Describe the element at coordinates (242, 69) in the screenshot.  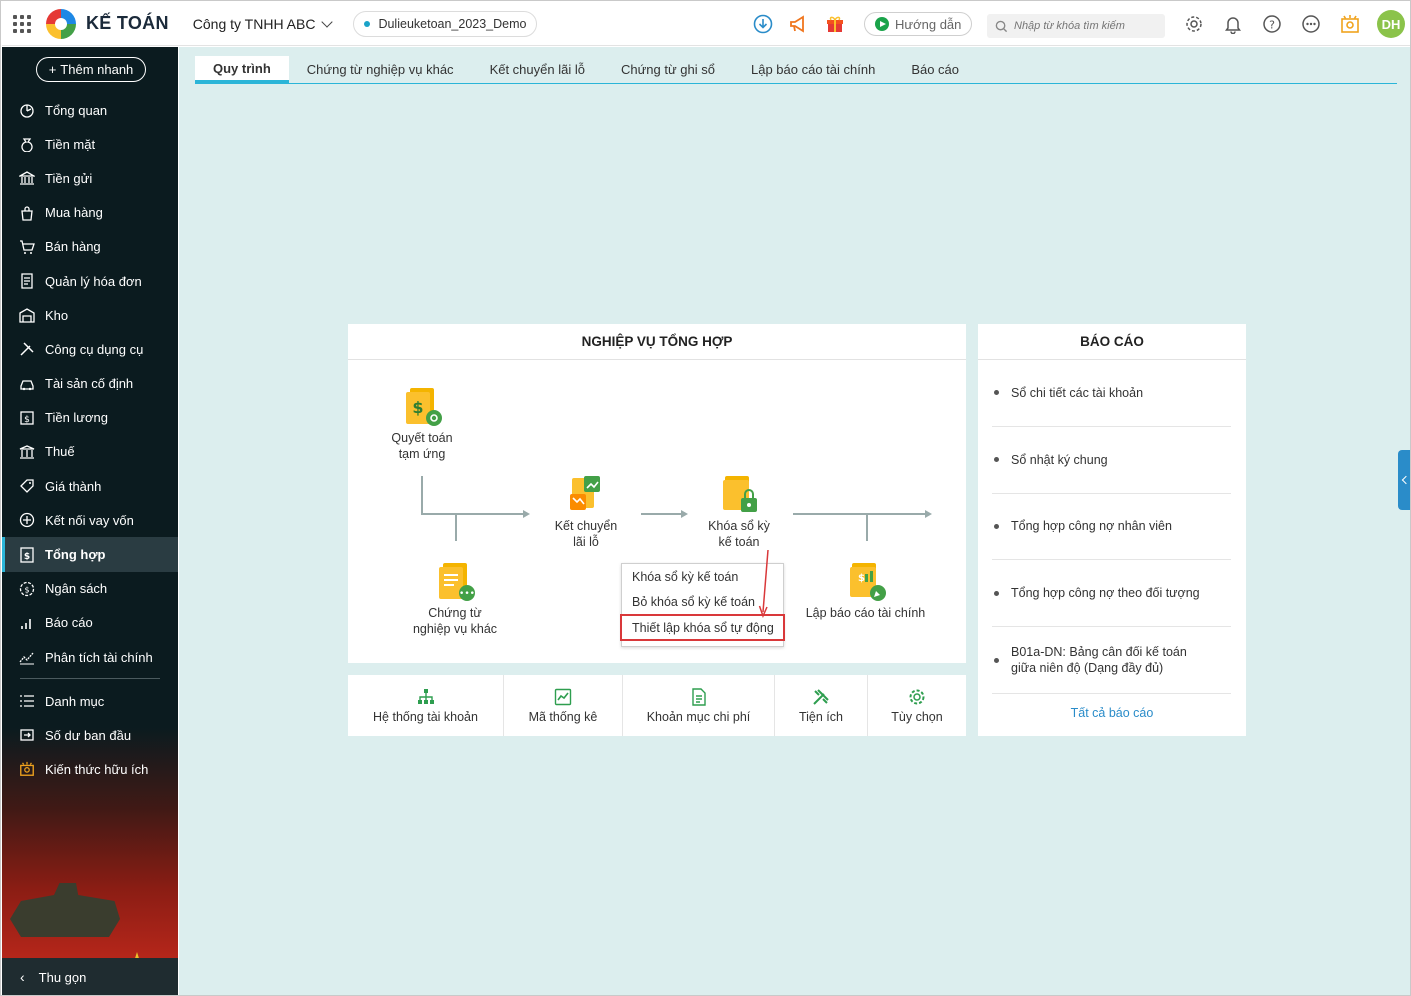
I see `tab-0: Quy trình` at that location.